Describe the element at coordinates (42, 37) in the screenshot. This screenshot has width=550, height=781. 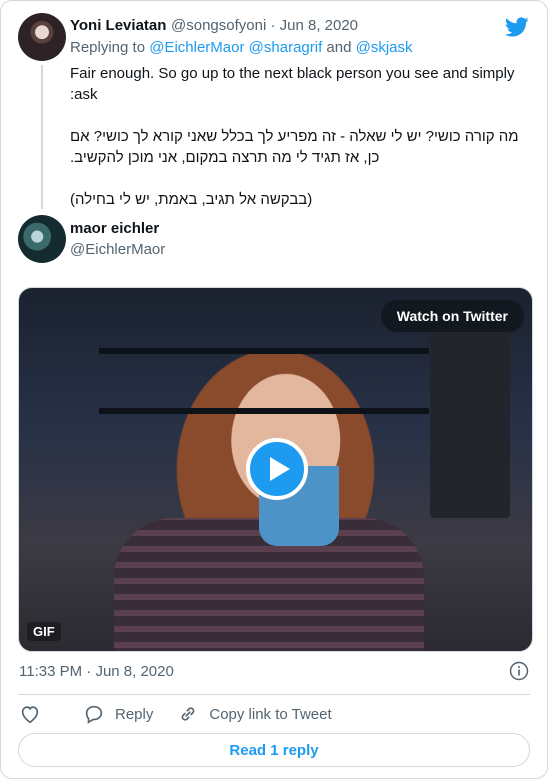
I see `author-avatar` at that location.